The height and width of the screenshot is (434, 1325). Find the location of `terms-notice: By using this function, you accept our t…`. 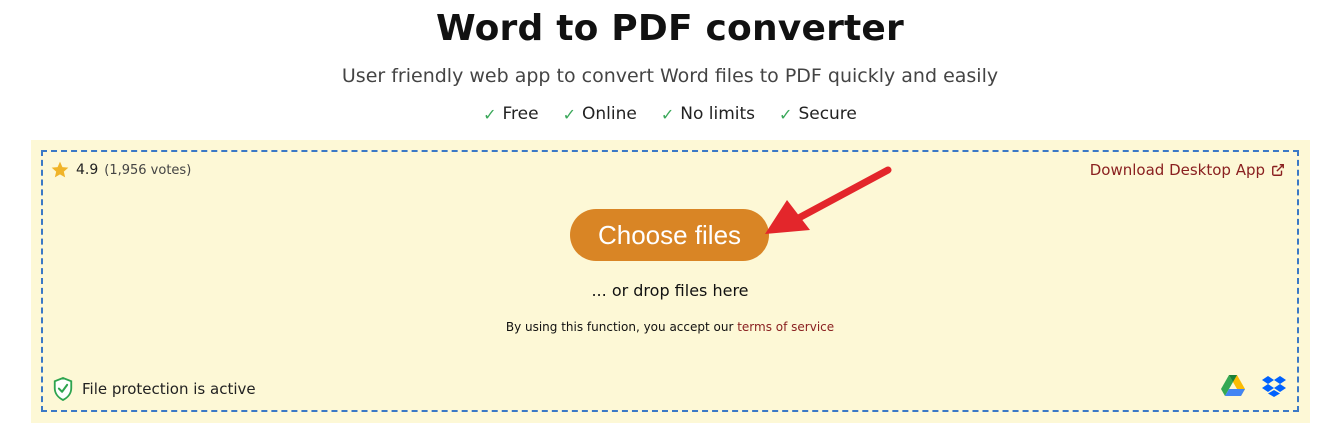

terms-notice: By using this function, you accept our t… is located at coordinates (662, 327).